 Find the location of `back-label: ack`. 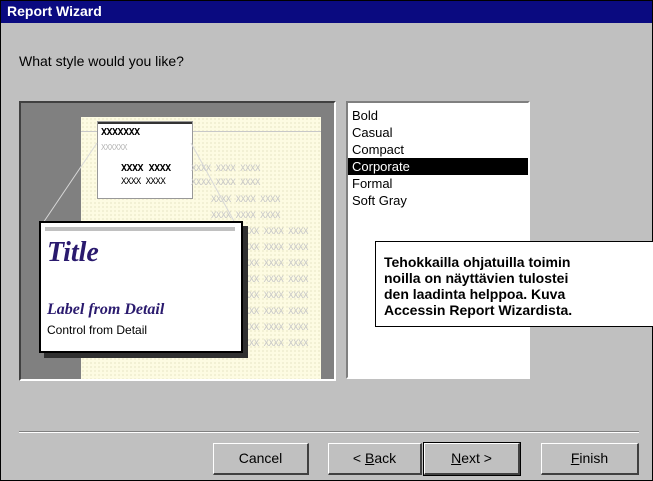

back-label: ack is located at coordinates (385, 458).